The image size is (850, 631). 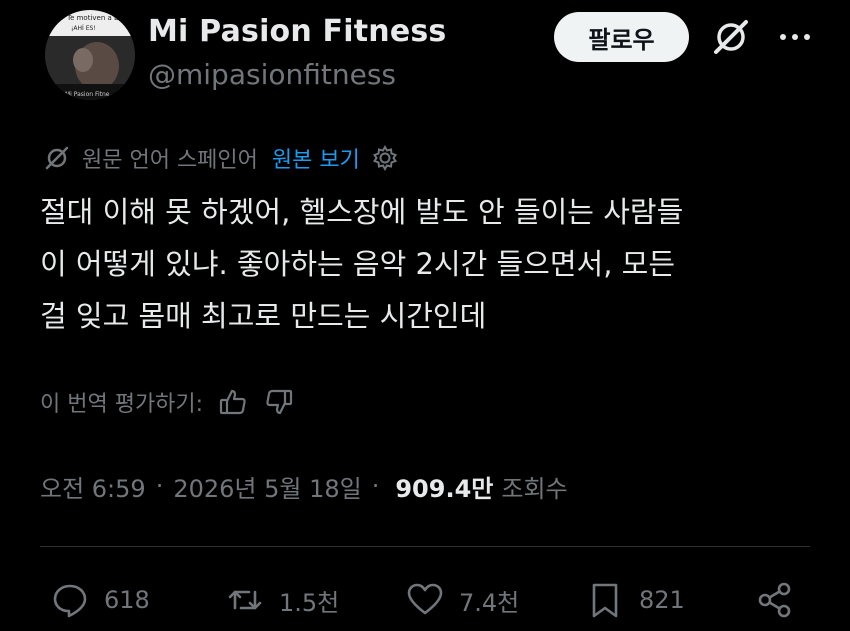 I want to click on reply-icon, so click(x=70, y=601).